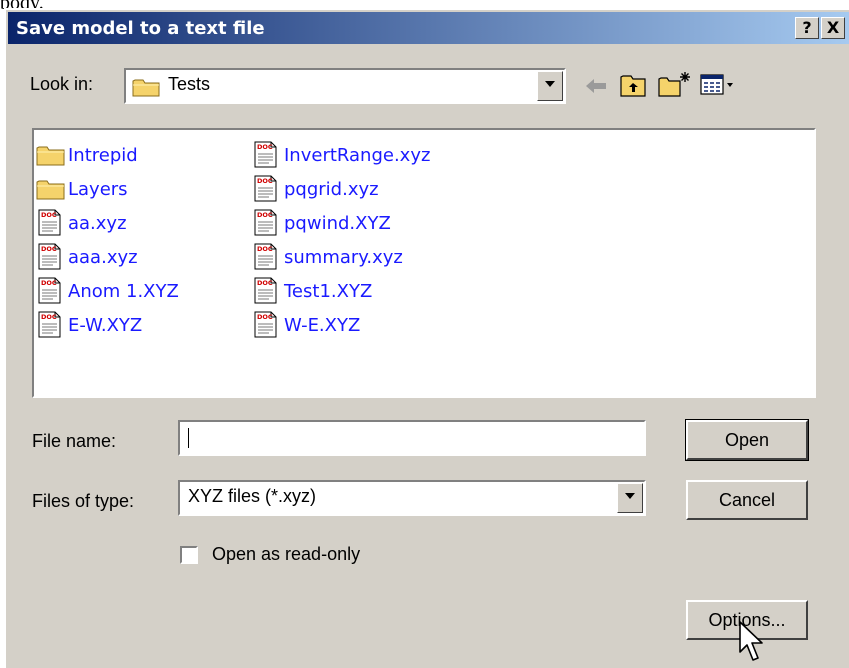  What do you see at coordinates (807, 28) in the screenshot?
I see `help-button: ?` at bounding box center [807, 28].